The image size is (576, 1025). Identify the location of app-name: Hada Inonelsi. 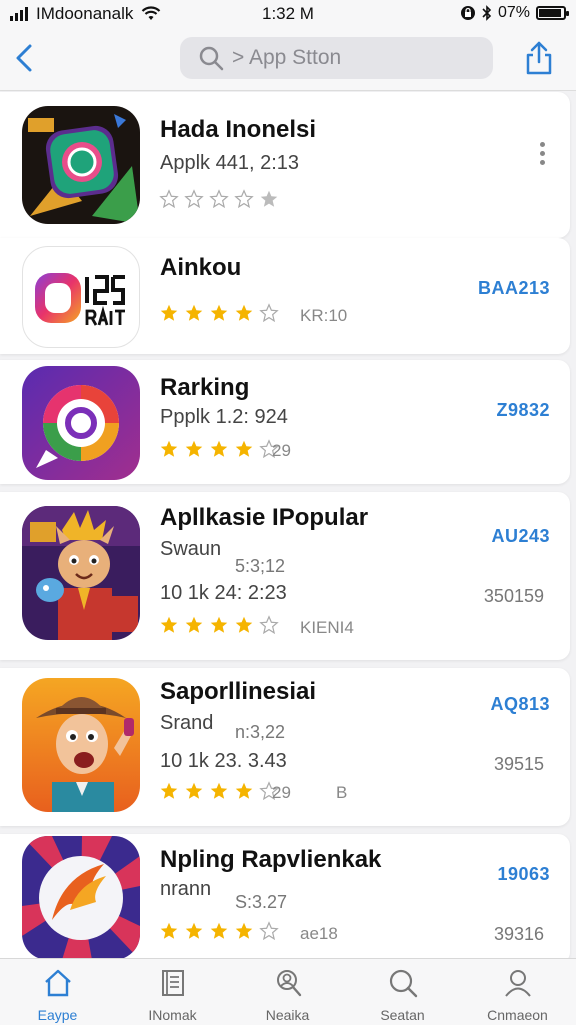
(238, 129).